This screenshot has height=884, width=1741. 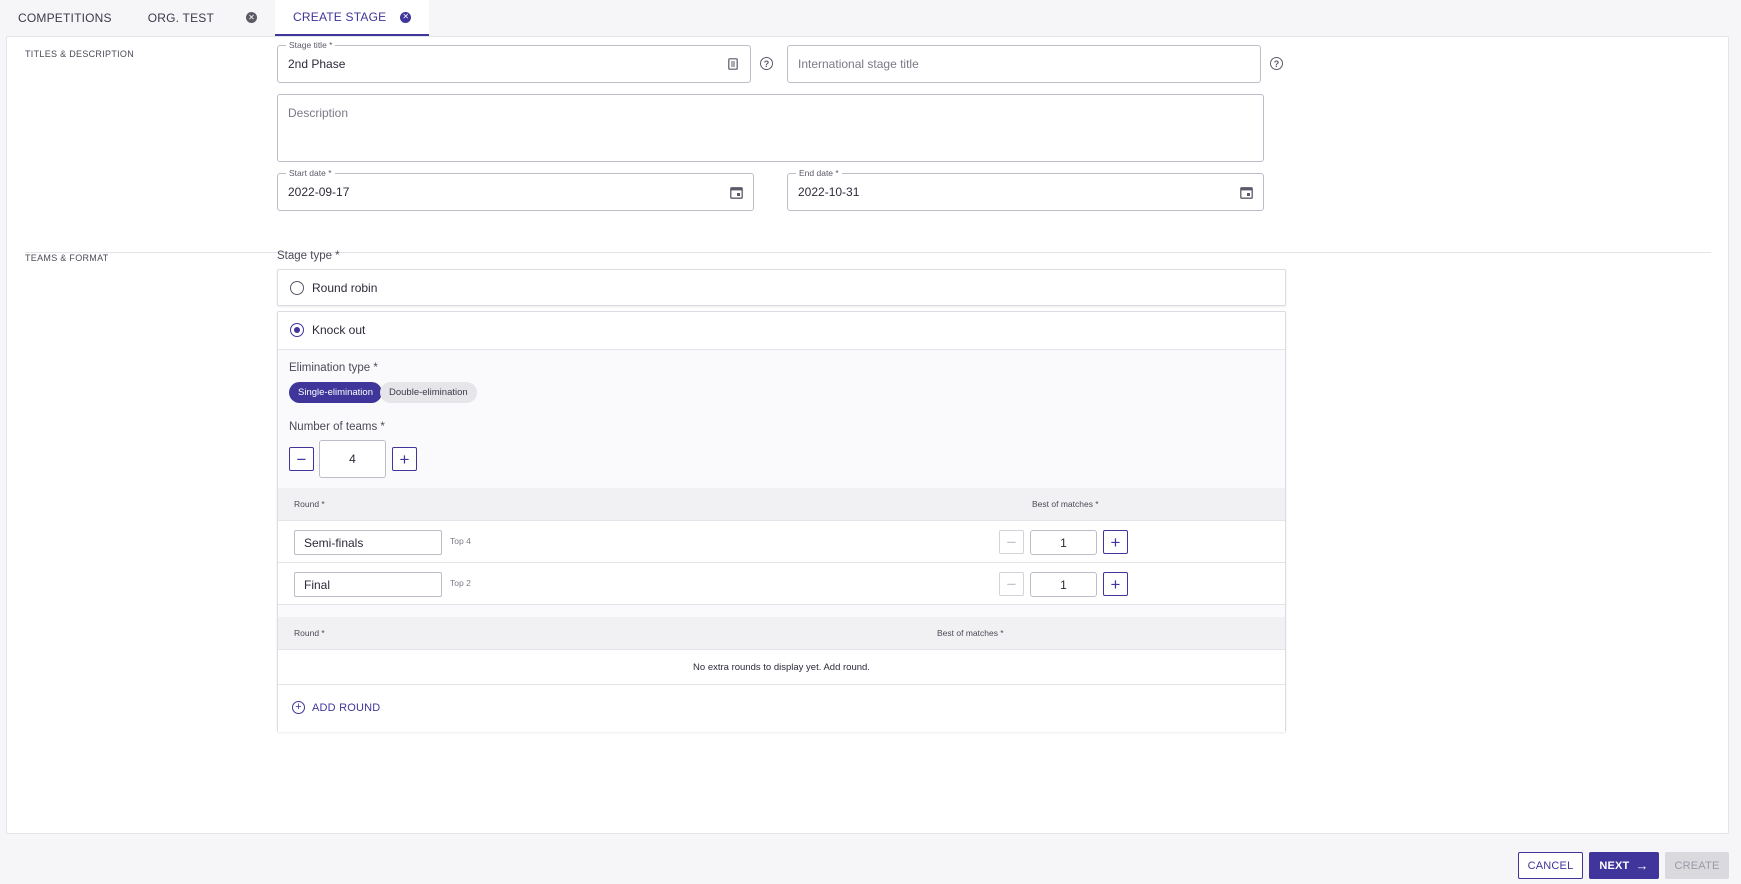 What do you see at coordinates (1642, 865) in the screenshot?
I see `arrow-right-icon: →` at bounding box center [1642, 865].